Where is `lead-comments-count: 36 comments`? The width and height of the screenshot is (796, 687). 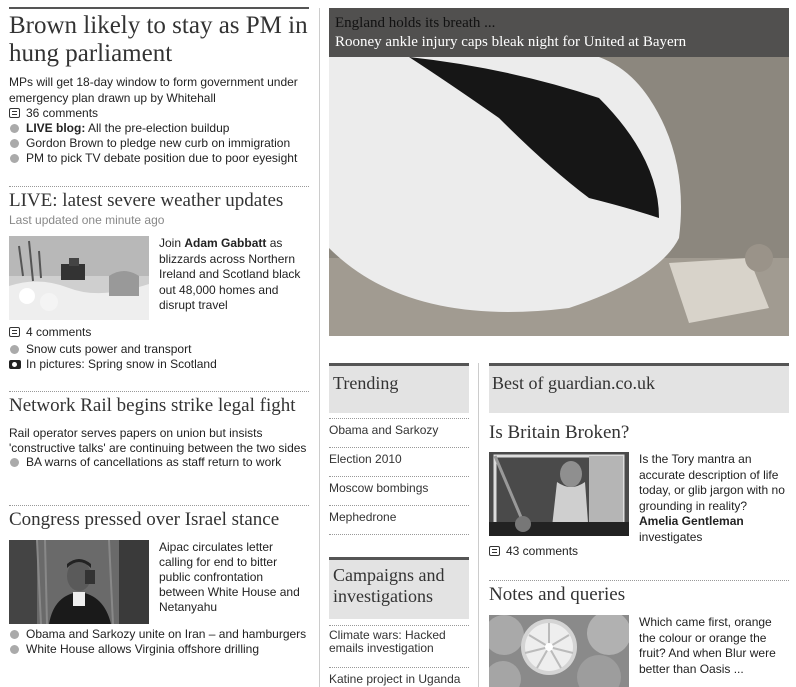
lead-comments-count: 36 comments is located at coordinates (62, 113).